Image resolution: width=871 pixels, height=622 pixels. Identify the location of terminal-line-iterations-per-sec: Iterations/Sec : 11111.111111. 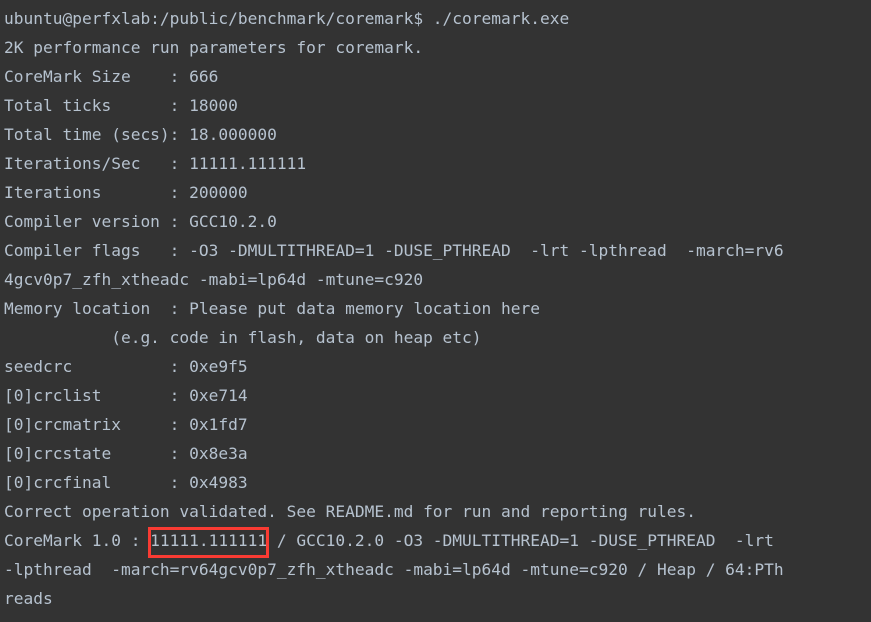
(155, 163).